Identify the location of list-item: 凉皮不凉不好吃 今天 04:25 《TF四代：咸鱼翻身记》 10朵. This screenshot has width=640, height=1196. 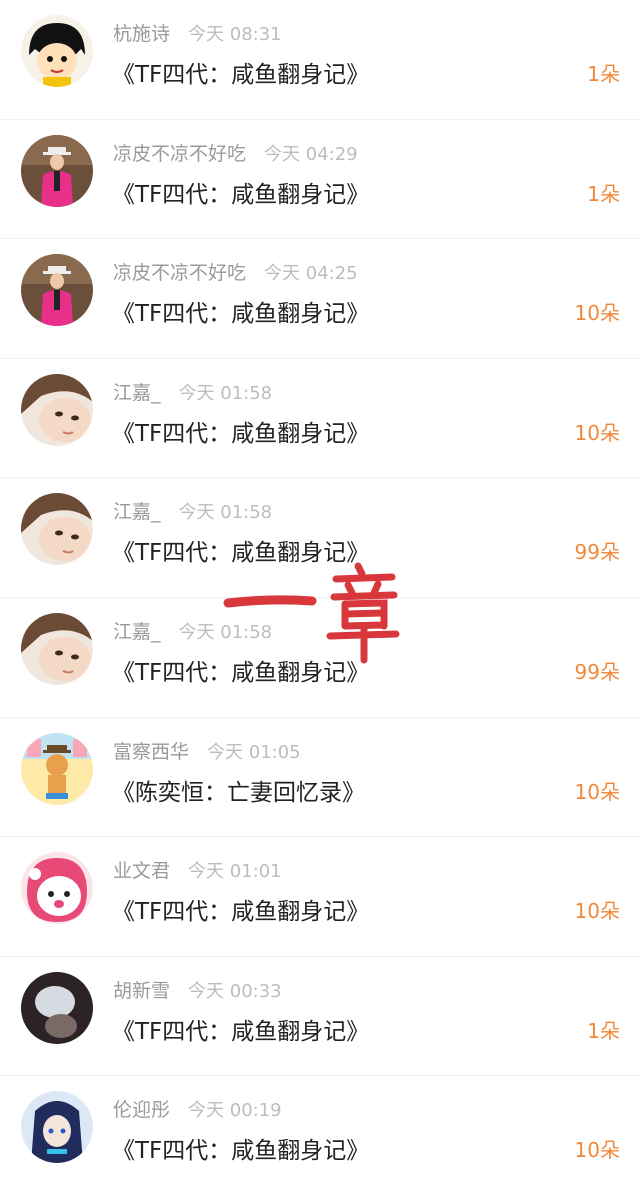
(320, 299).